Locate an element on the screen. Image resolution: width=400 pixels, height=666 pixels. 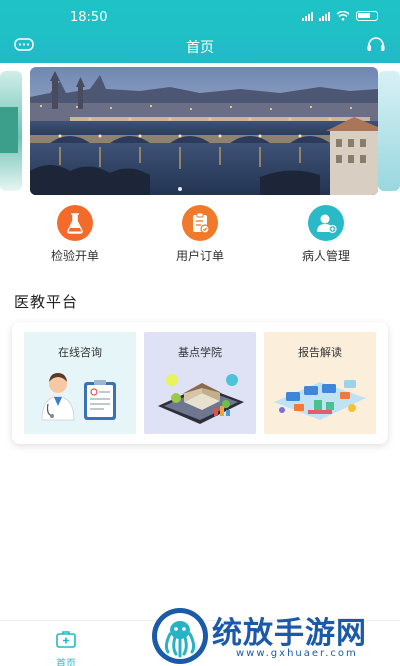
flask-icon is located at coordinates (75, 223).